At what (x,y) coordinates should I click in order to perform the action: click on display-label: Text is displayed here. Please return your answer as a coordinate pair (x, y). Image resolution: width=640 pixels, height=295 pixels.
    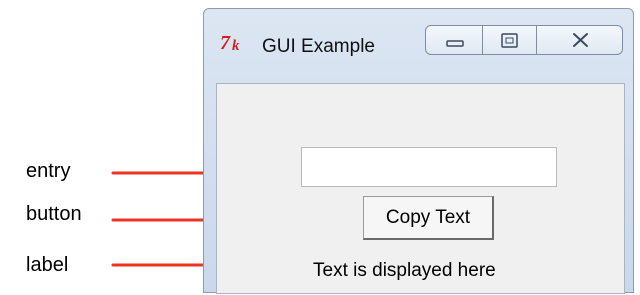
    Looking at the image, I should click on (404, 270).